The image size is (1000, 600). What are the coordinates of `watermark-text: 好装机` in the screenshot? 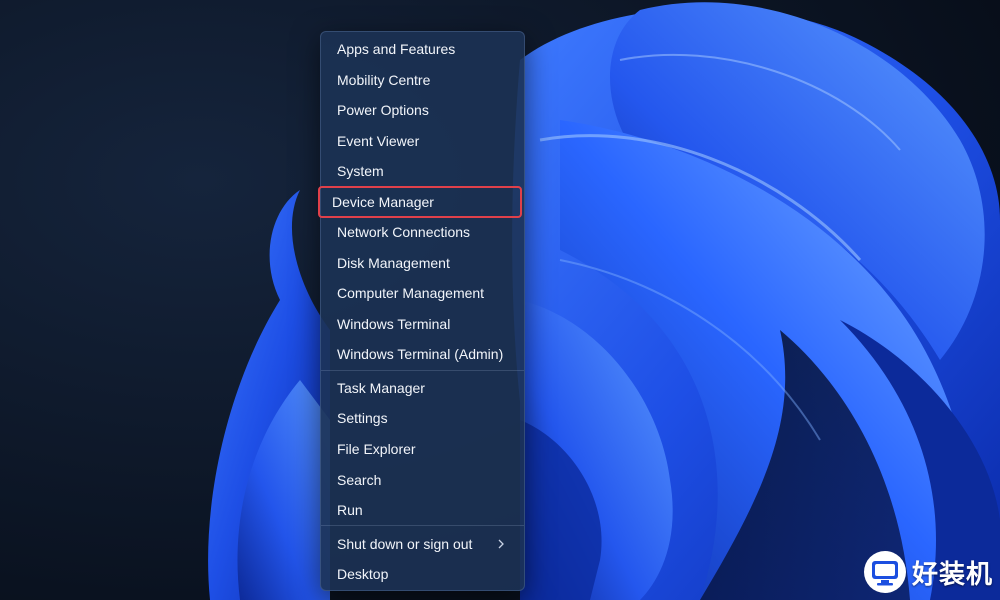 It's located at (953, 574).